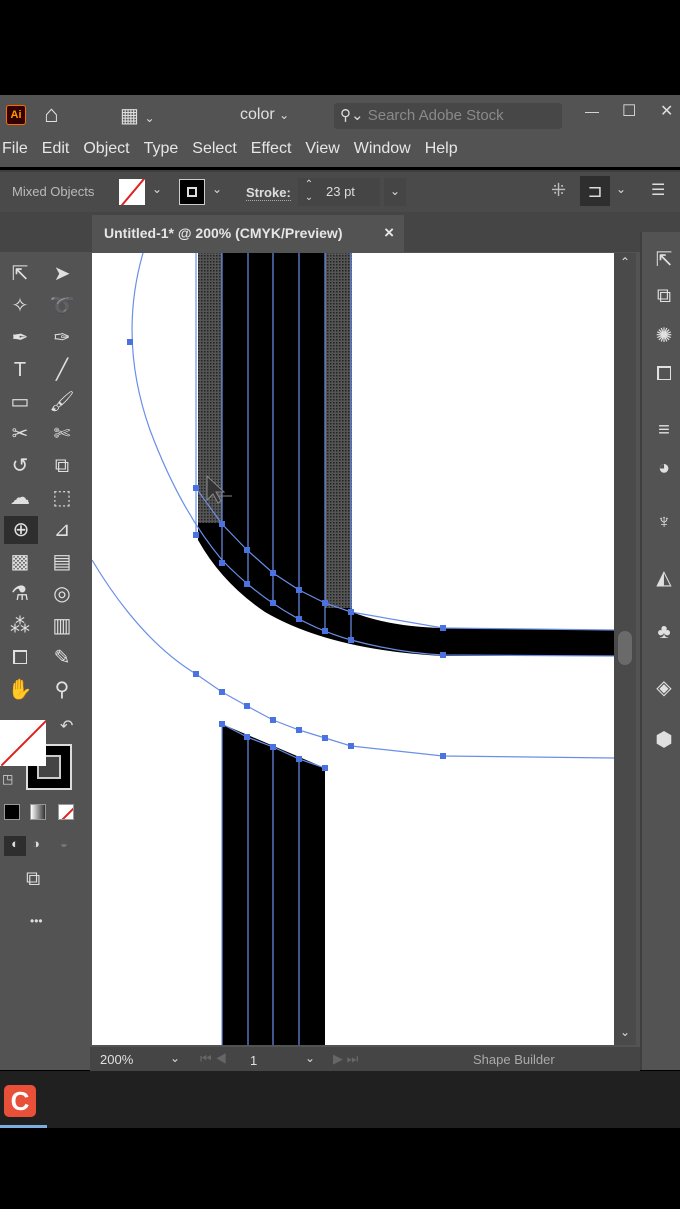 Image resolution: width=680 pixels, height=1209 pixels. I want to click on transparency-panel-icon: ◕, so click(664, 468).